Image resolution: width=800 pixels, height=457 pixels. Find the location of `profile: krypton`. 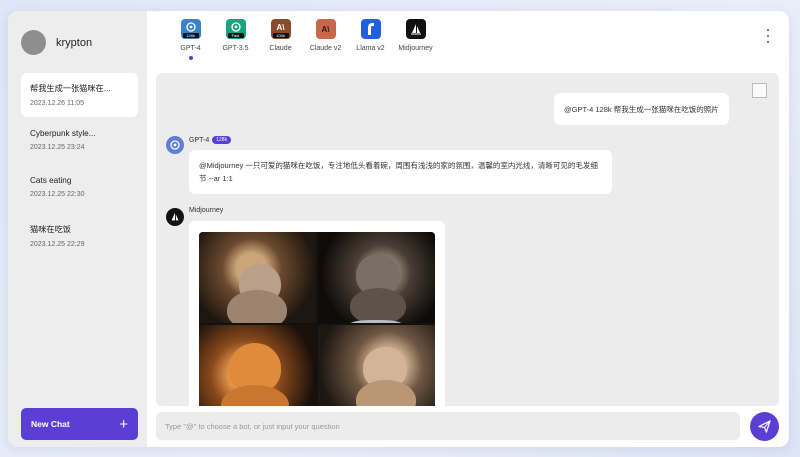

profile: krypton is located at coordinates (56, 42).